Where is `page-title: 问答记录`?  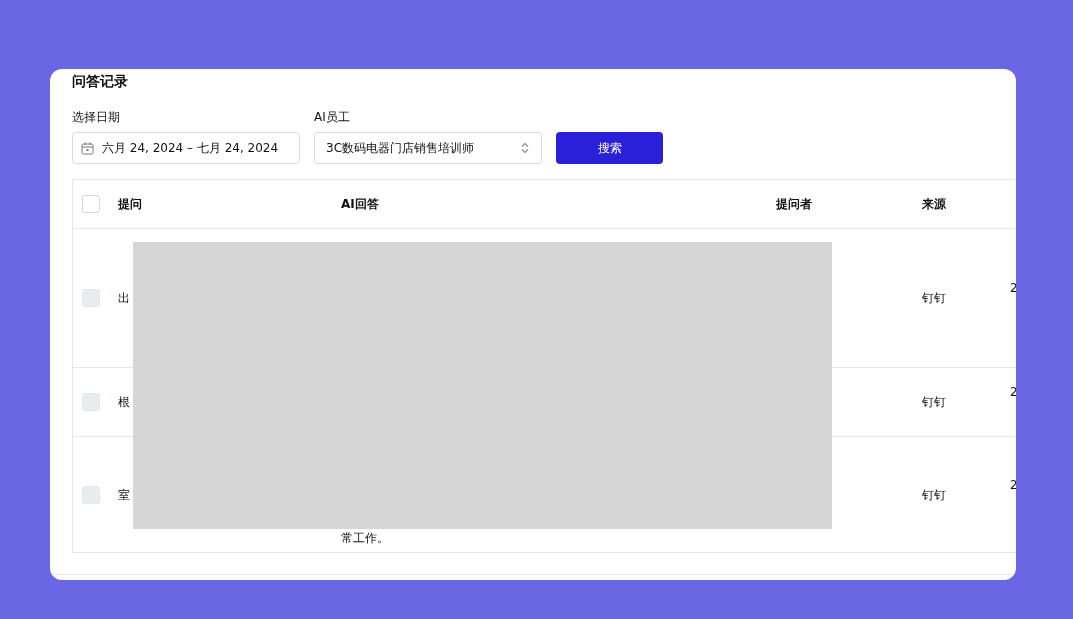
page-title: 问答记录 is located at coordinates (100, 82).